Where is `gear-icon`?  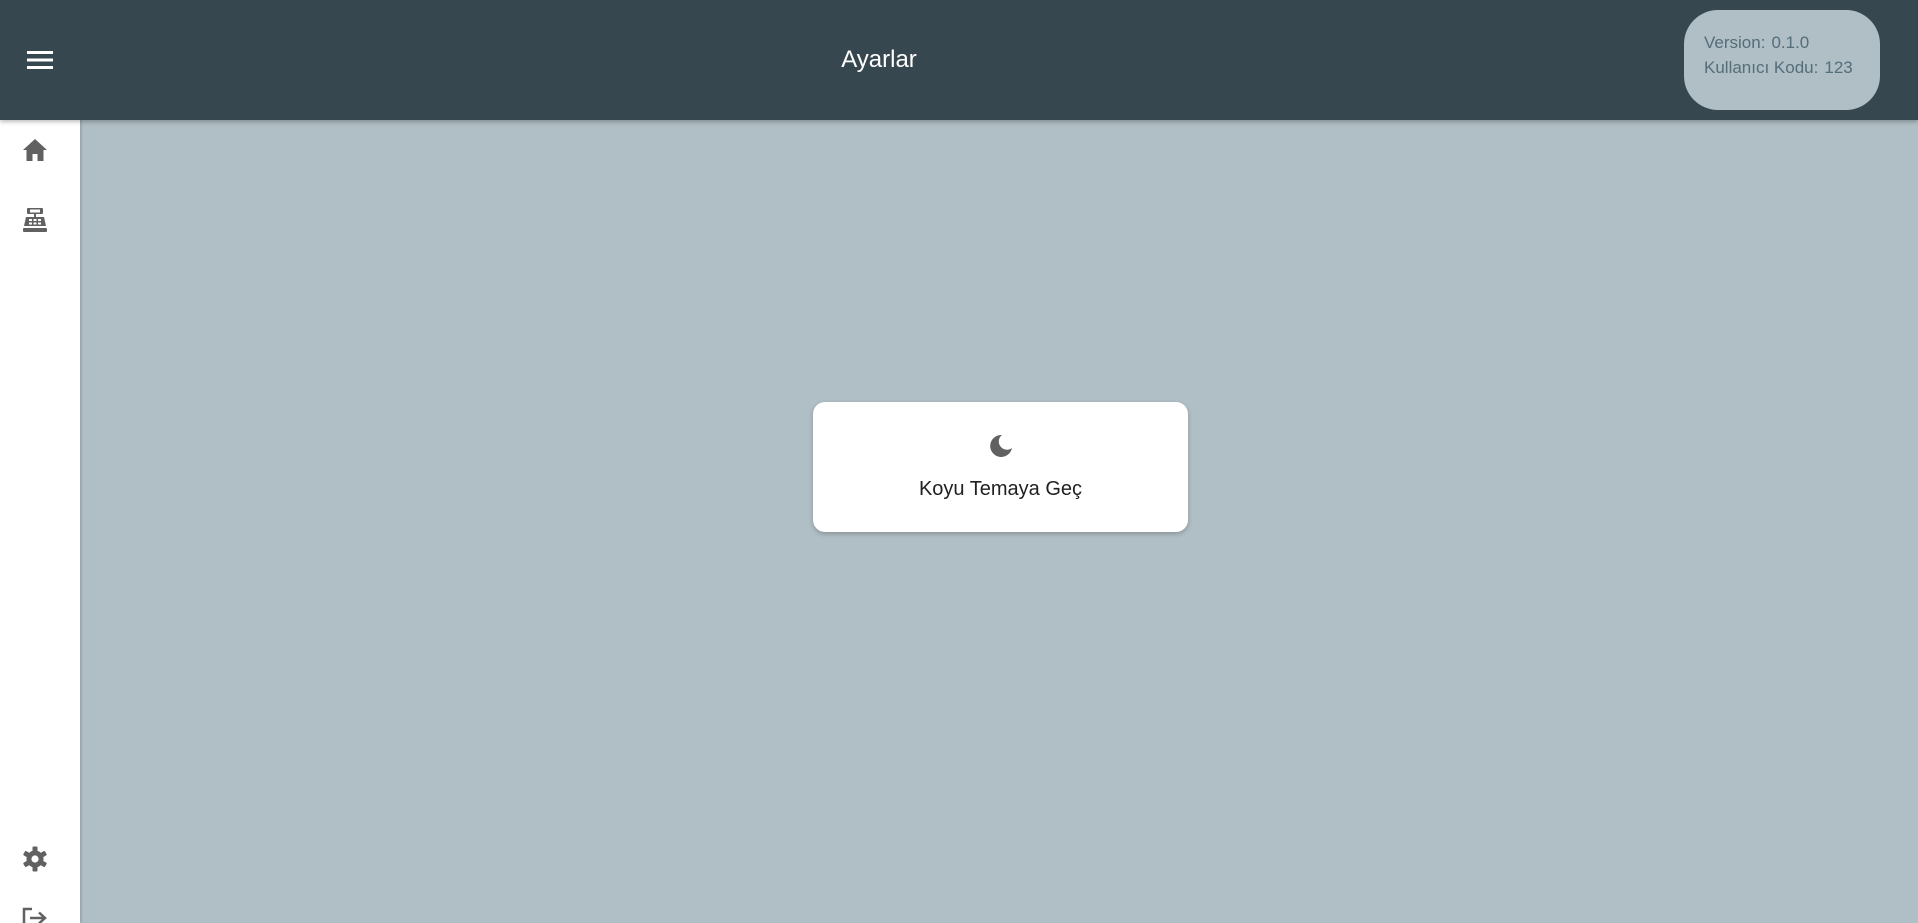 gear-icon is located at coordinates (35, 859).